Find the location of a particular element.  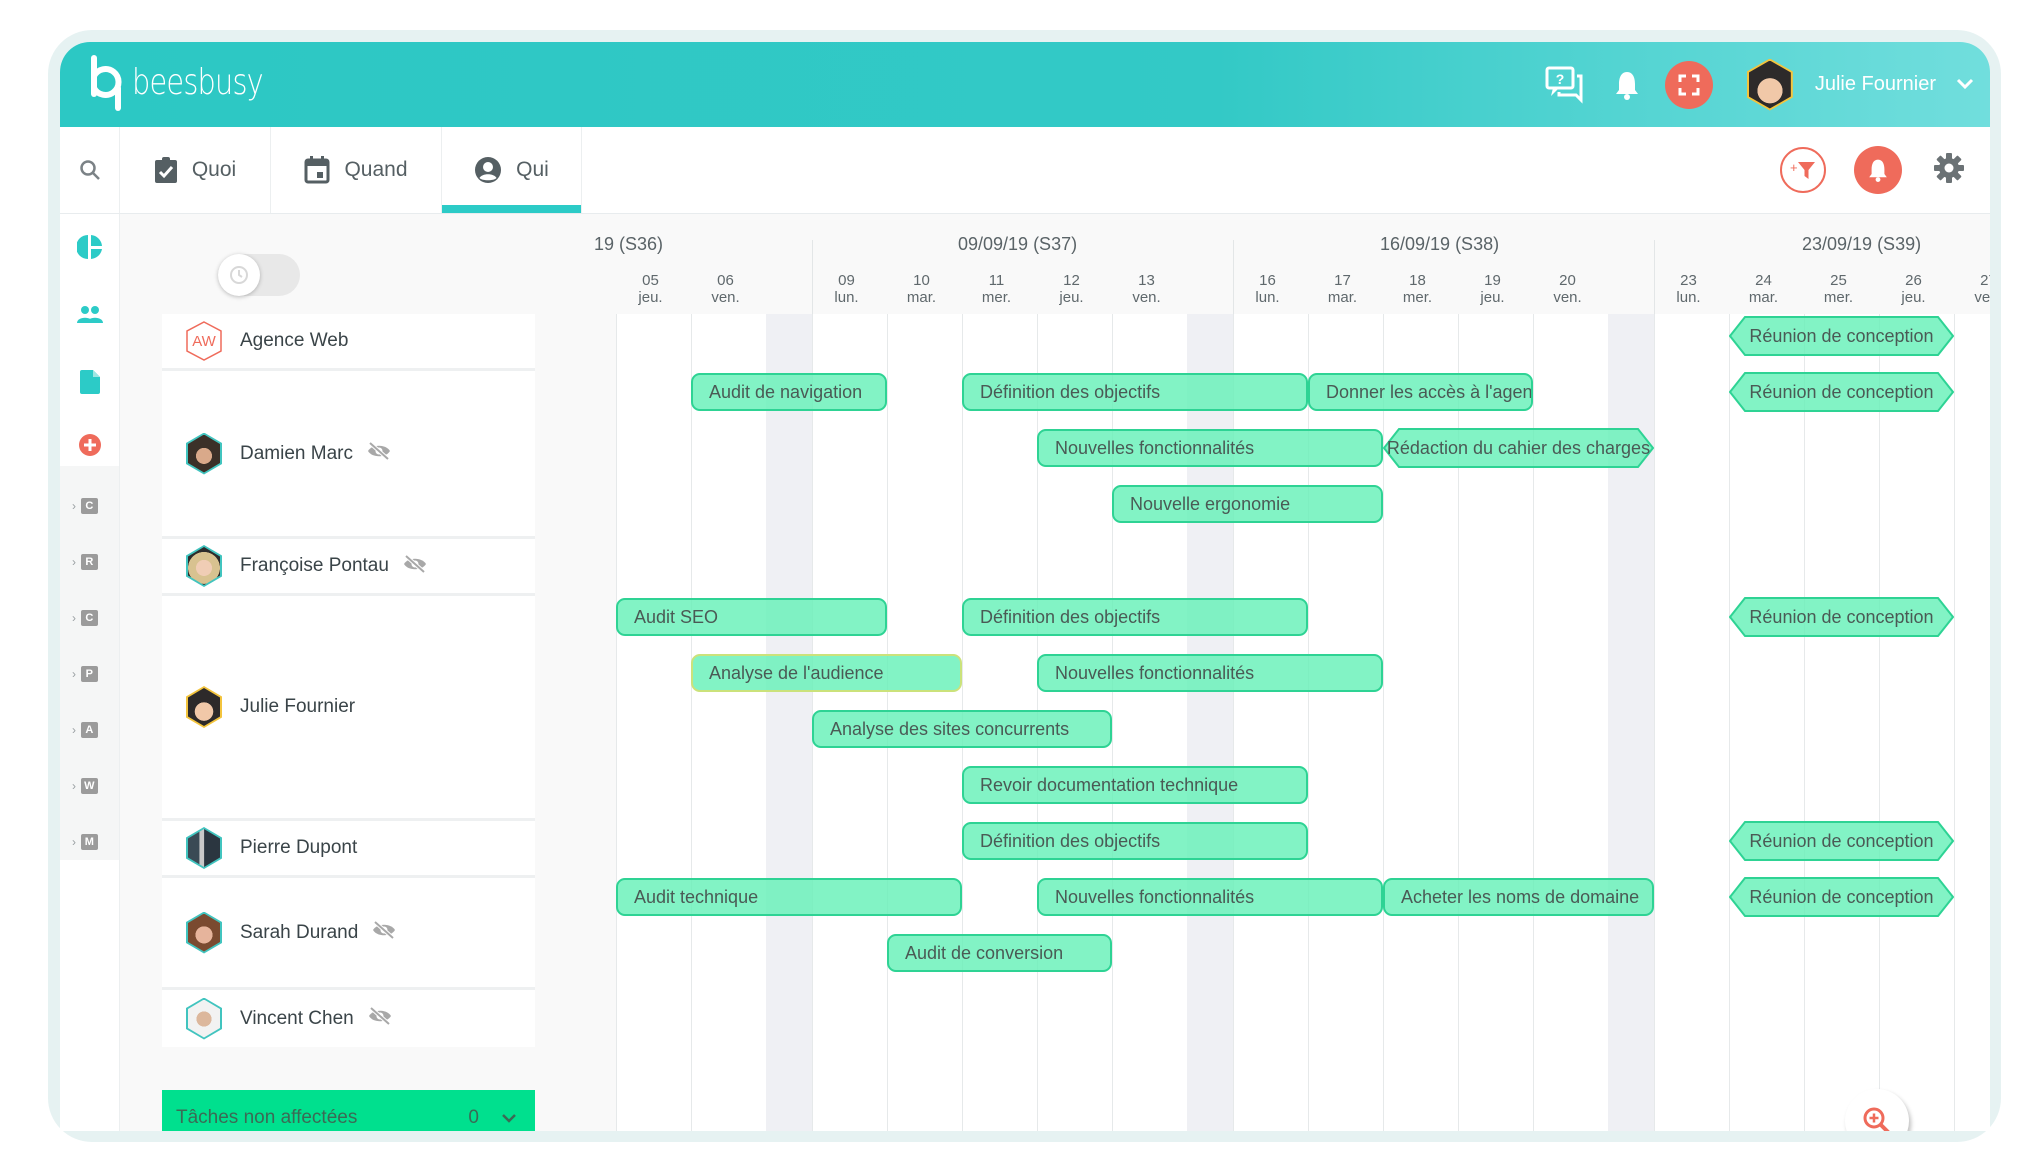

logo: beesbusy is located at coordinates (191, 82).